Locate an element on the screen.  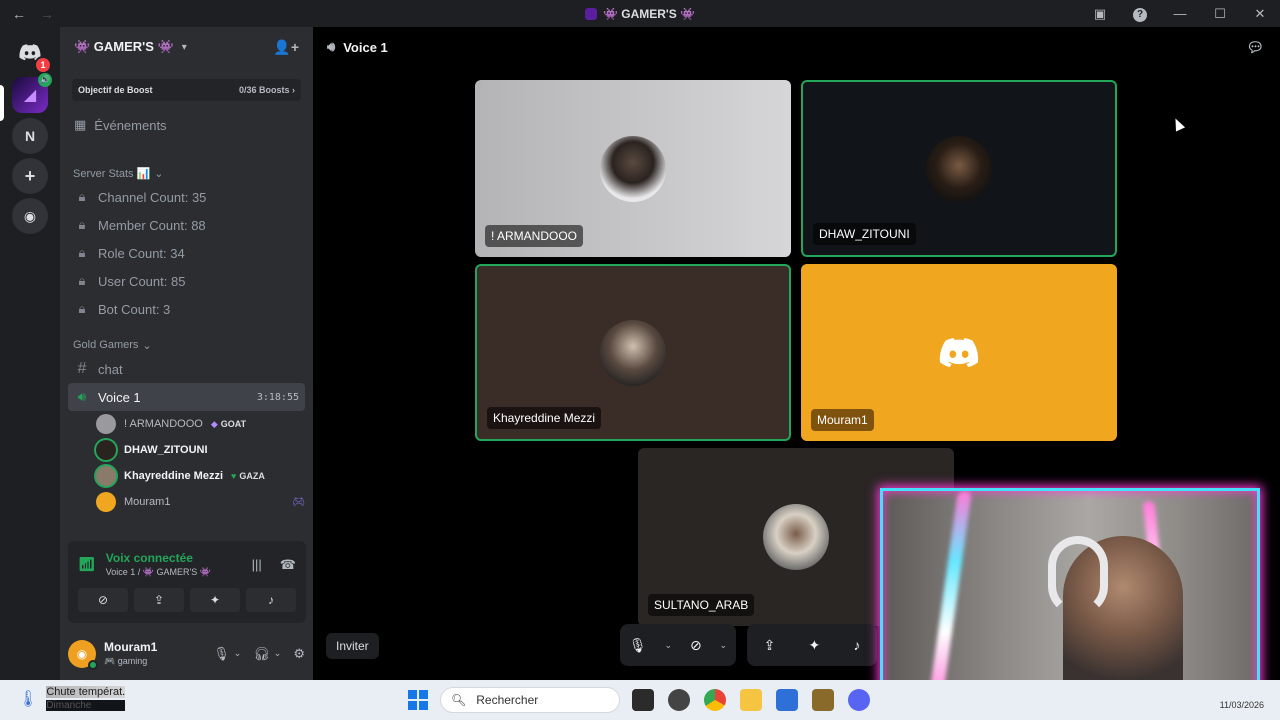
taskbar-search: 🔍︎ Rechercher is located at coordinates (530, 700).